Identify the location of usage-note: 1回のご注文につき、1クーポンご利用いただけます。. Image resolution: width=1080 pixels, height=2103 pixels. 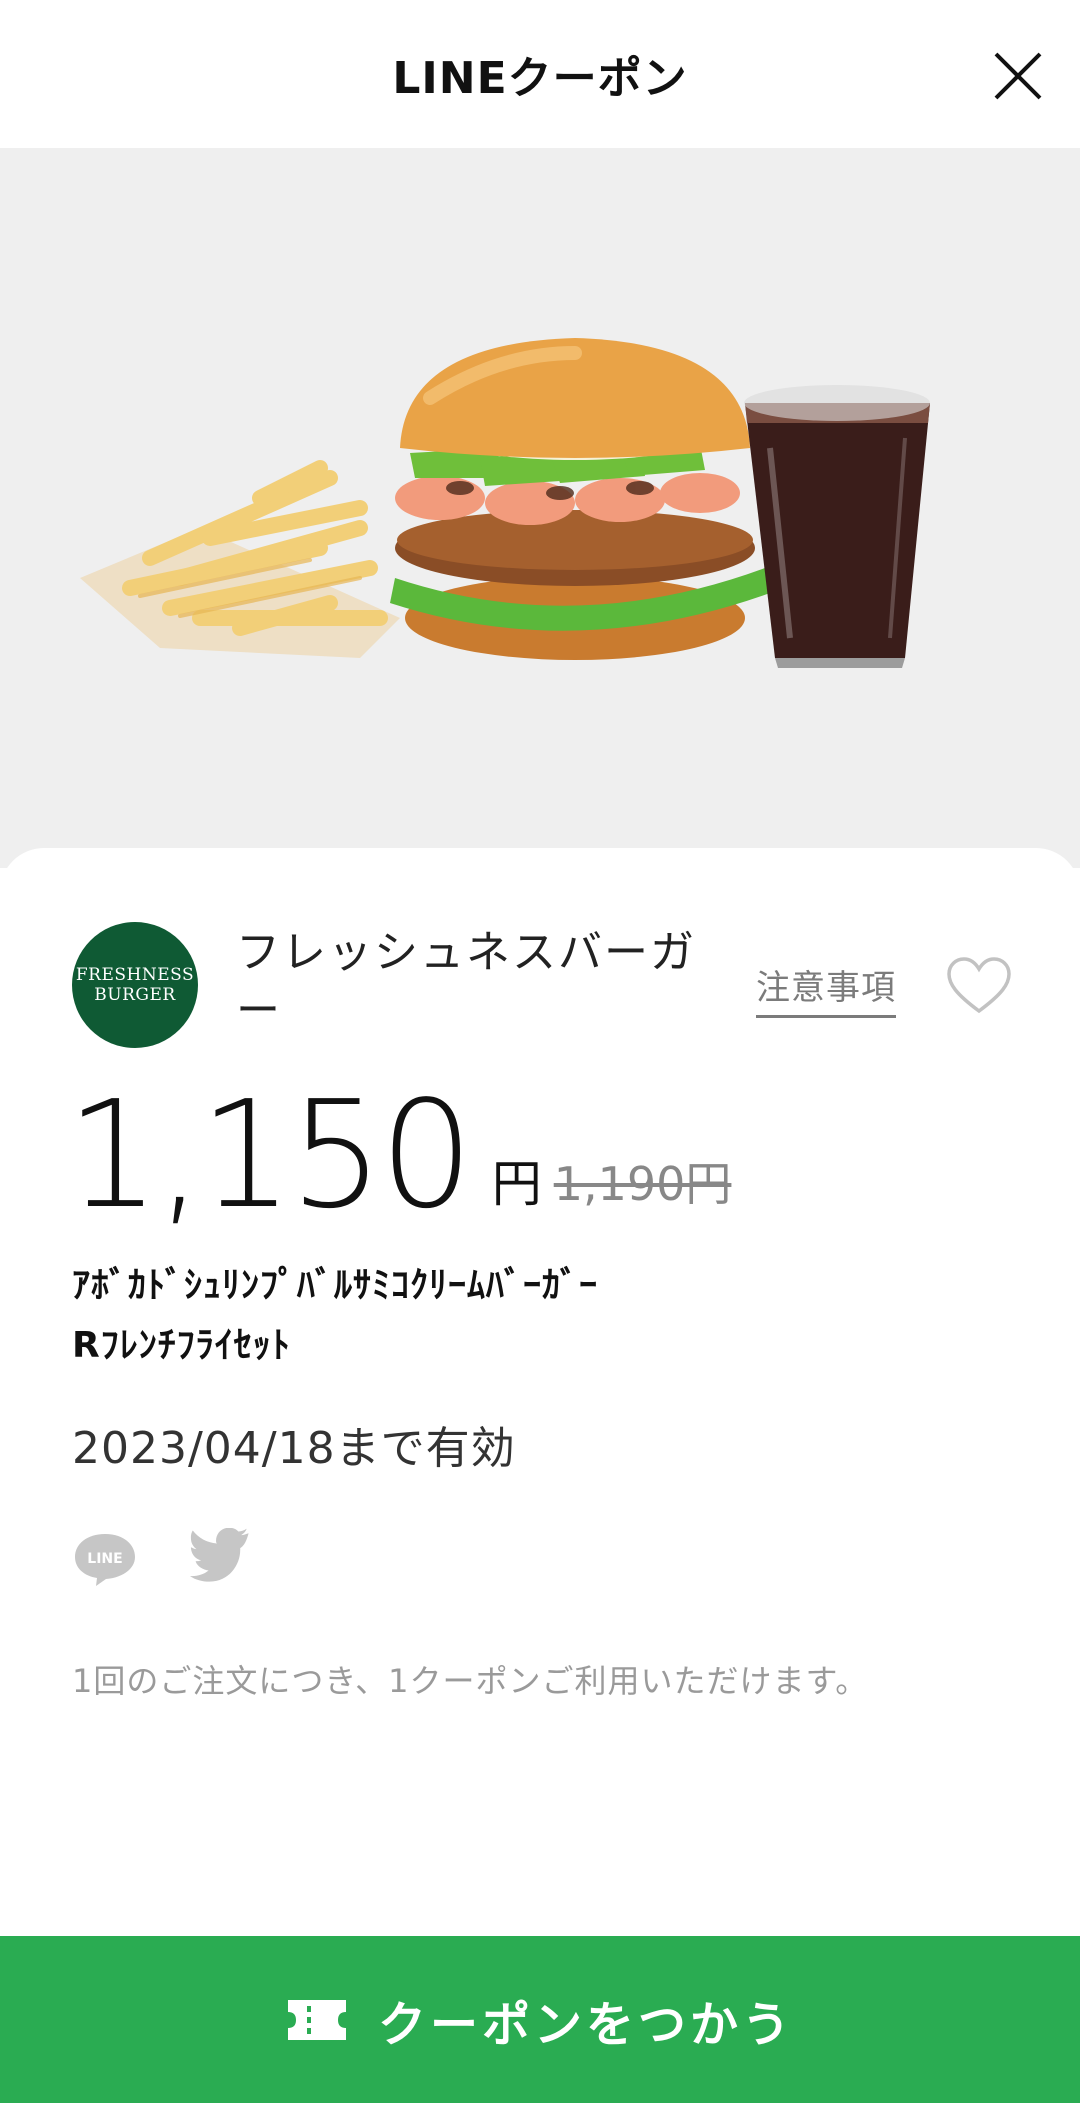
(470, 1681).